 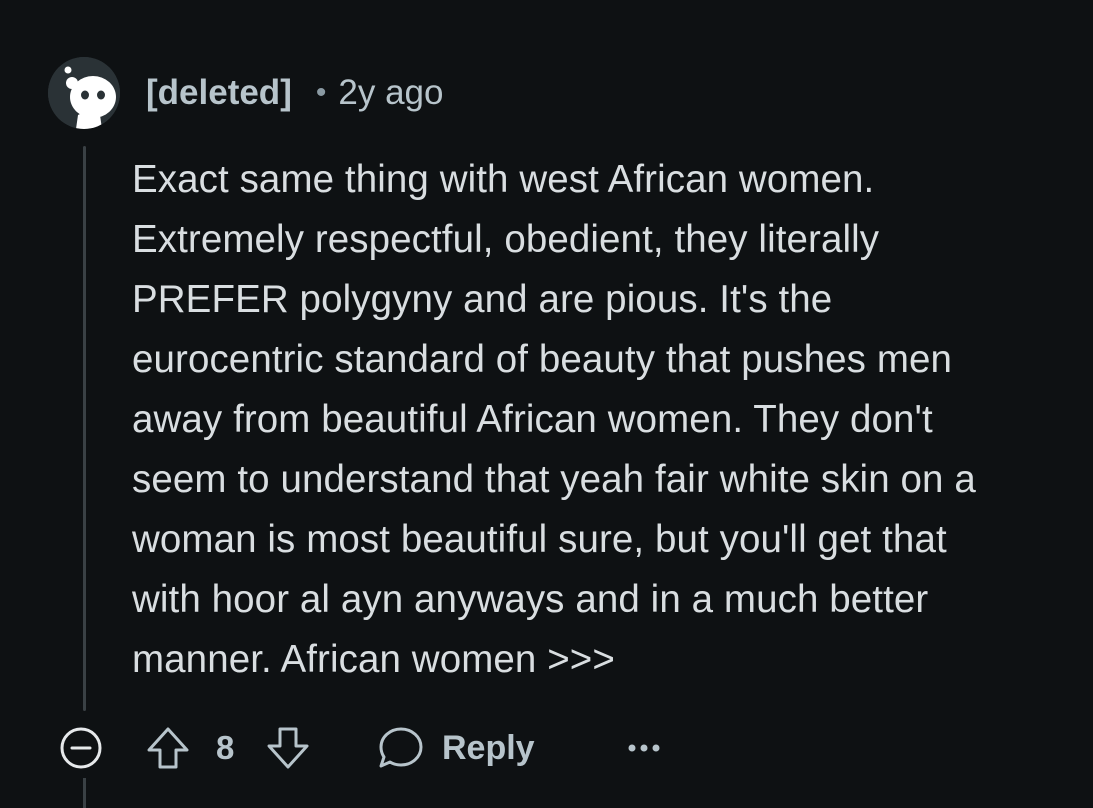 I want to click on avatar, so click(x=84, y=93).